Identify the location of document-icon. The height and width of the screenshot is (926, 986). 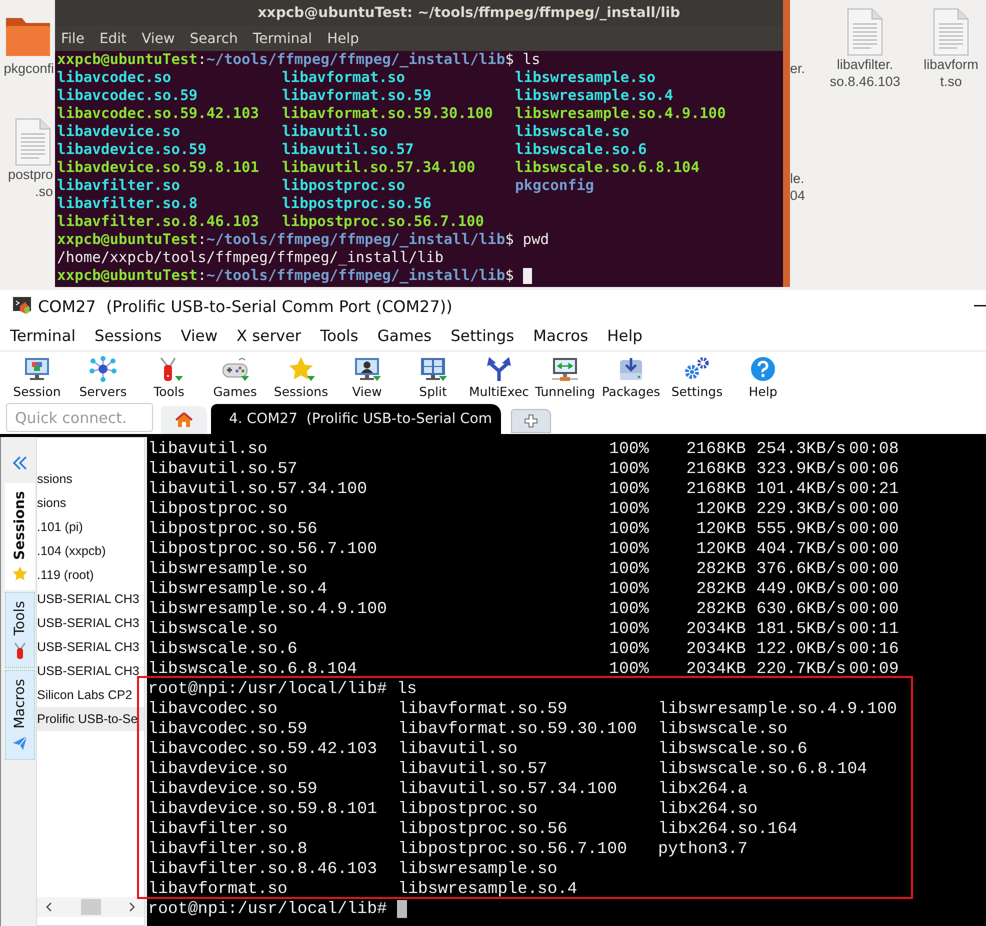
(951, 32).